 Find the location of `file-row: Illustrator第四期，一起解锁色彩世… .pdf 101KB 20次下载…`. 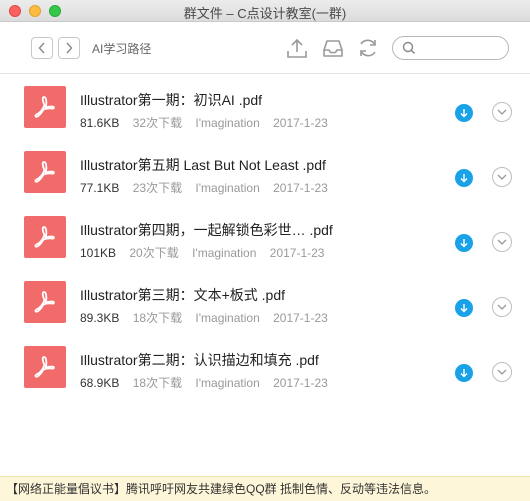

file-row: Illustrator第四期，一起解锁色彩世… .pdf 101KB 20次下载… is located at coordinates (265, 244).